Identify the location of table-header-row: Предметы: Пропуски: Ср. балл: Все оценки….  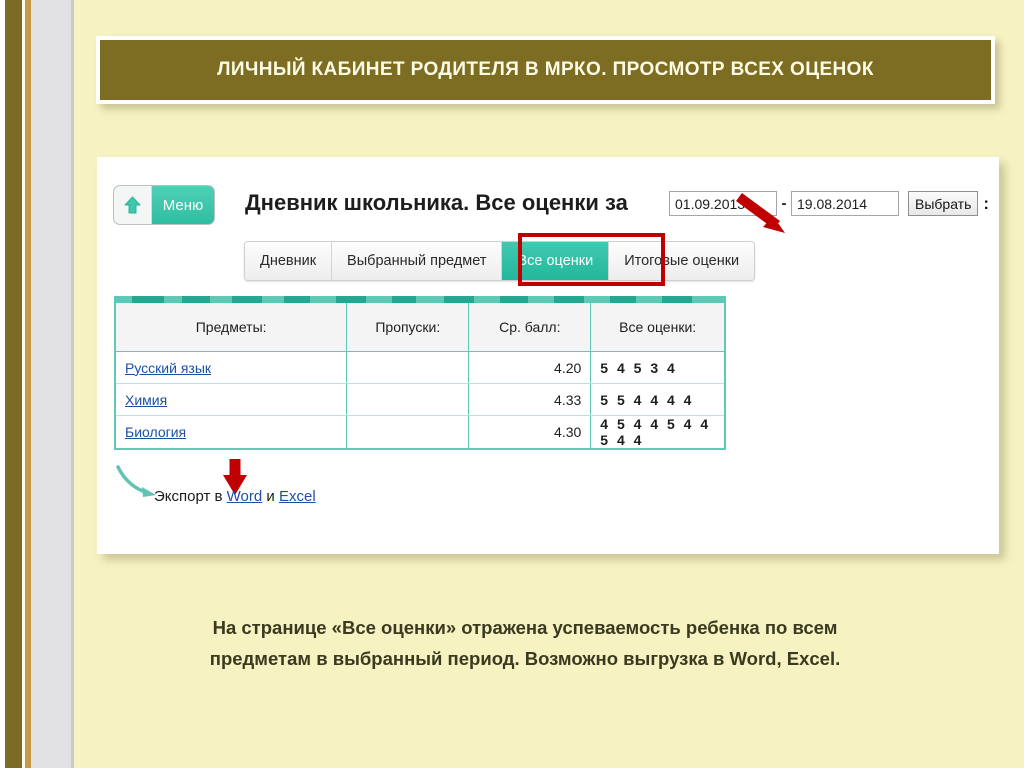
(420, 327).